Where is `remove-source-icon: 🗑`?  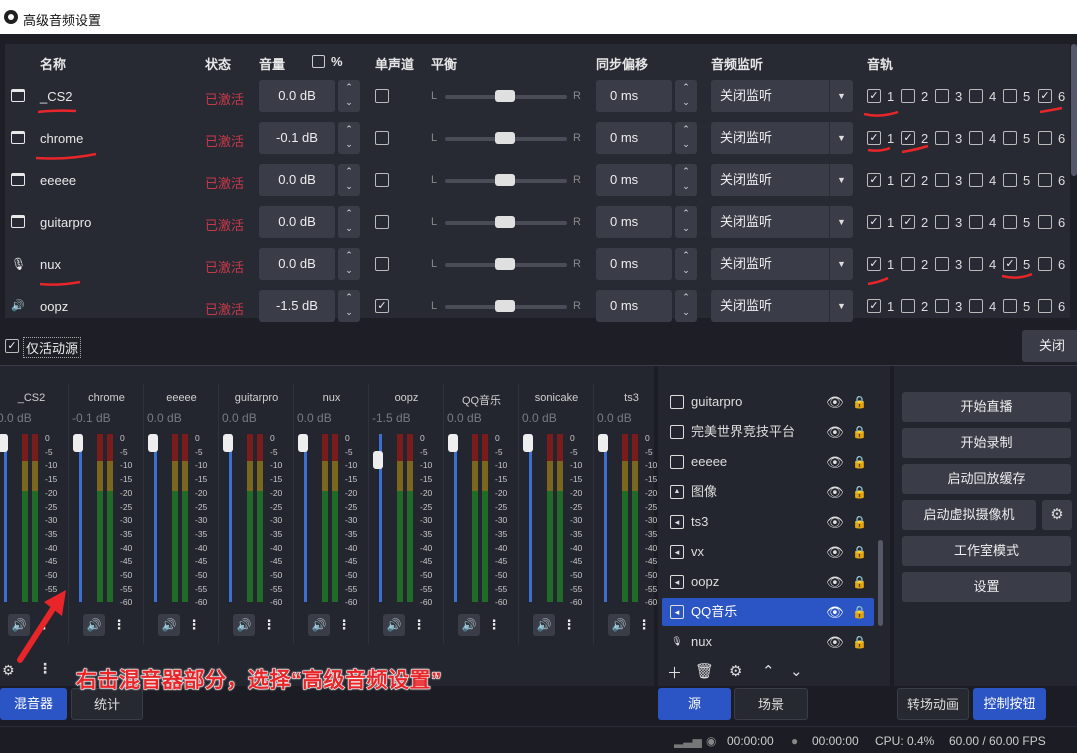
remove-source-icon: 🗑 is located at coordinates (704, 671).